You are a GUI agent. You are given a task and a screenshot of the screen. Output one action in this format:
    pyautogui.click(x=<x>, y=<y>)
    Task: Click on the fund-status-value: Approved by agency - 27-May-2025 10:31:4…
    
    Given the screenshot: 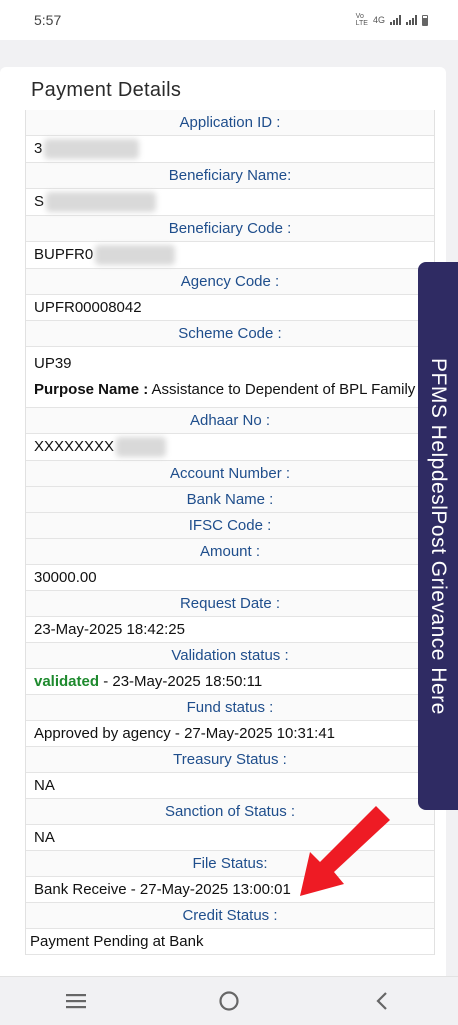 What is the action you would take?
    pyautogui.click(x=230, y=734)
    